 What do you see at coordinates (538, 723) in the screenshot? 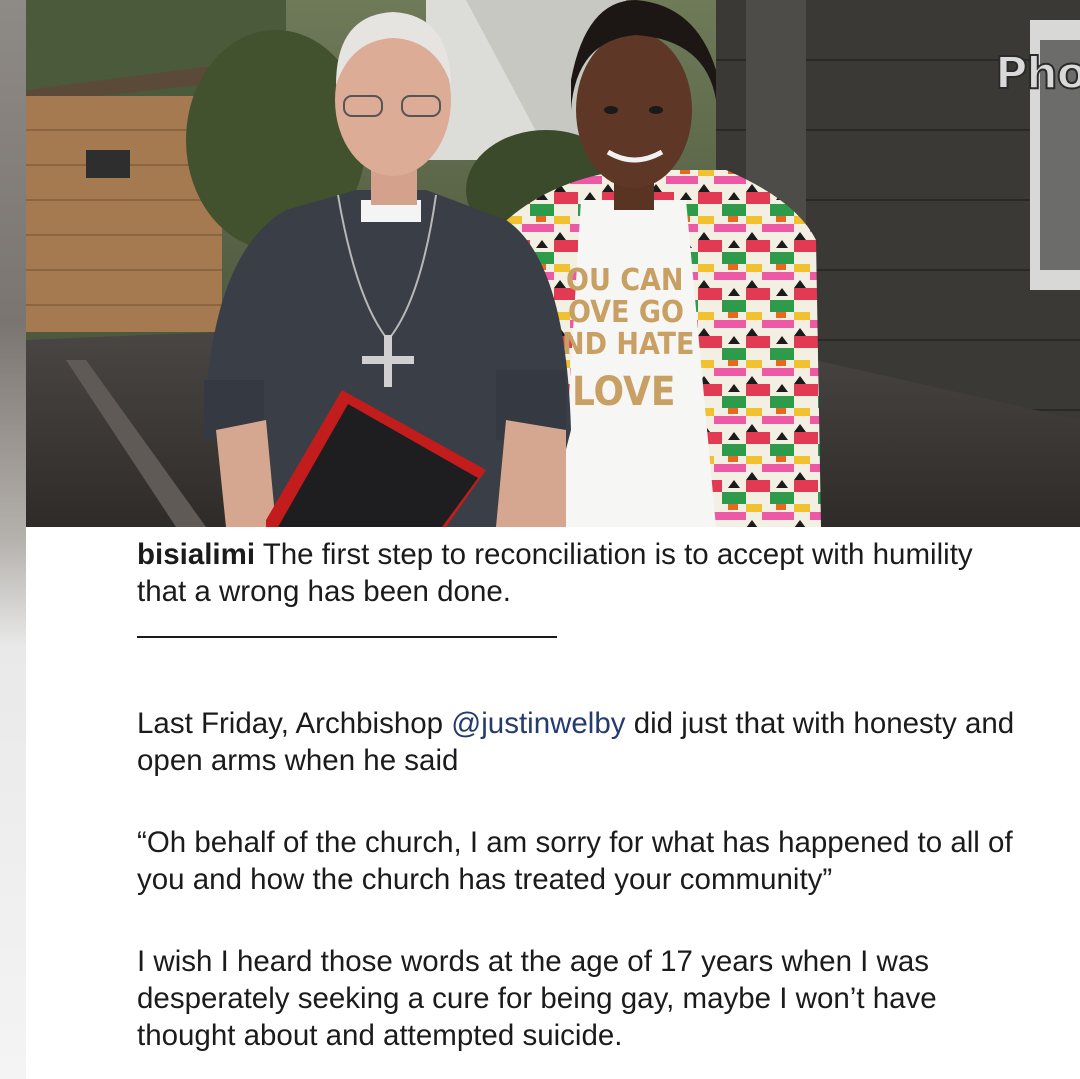
I see `mention-link: @justinwelby` at bounding box center [538, 723].